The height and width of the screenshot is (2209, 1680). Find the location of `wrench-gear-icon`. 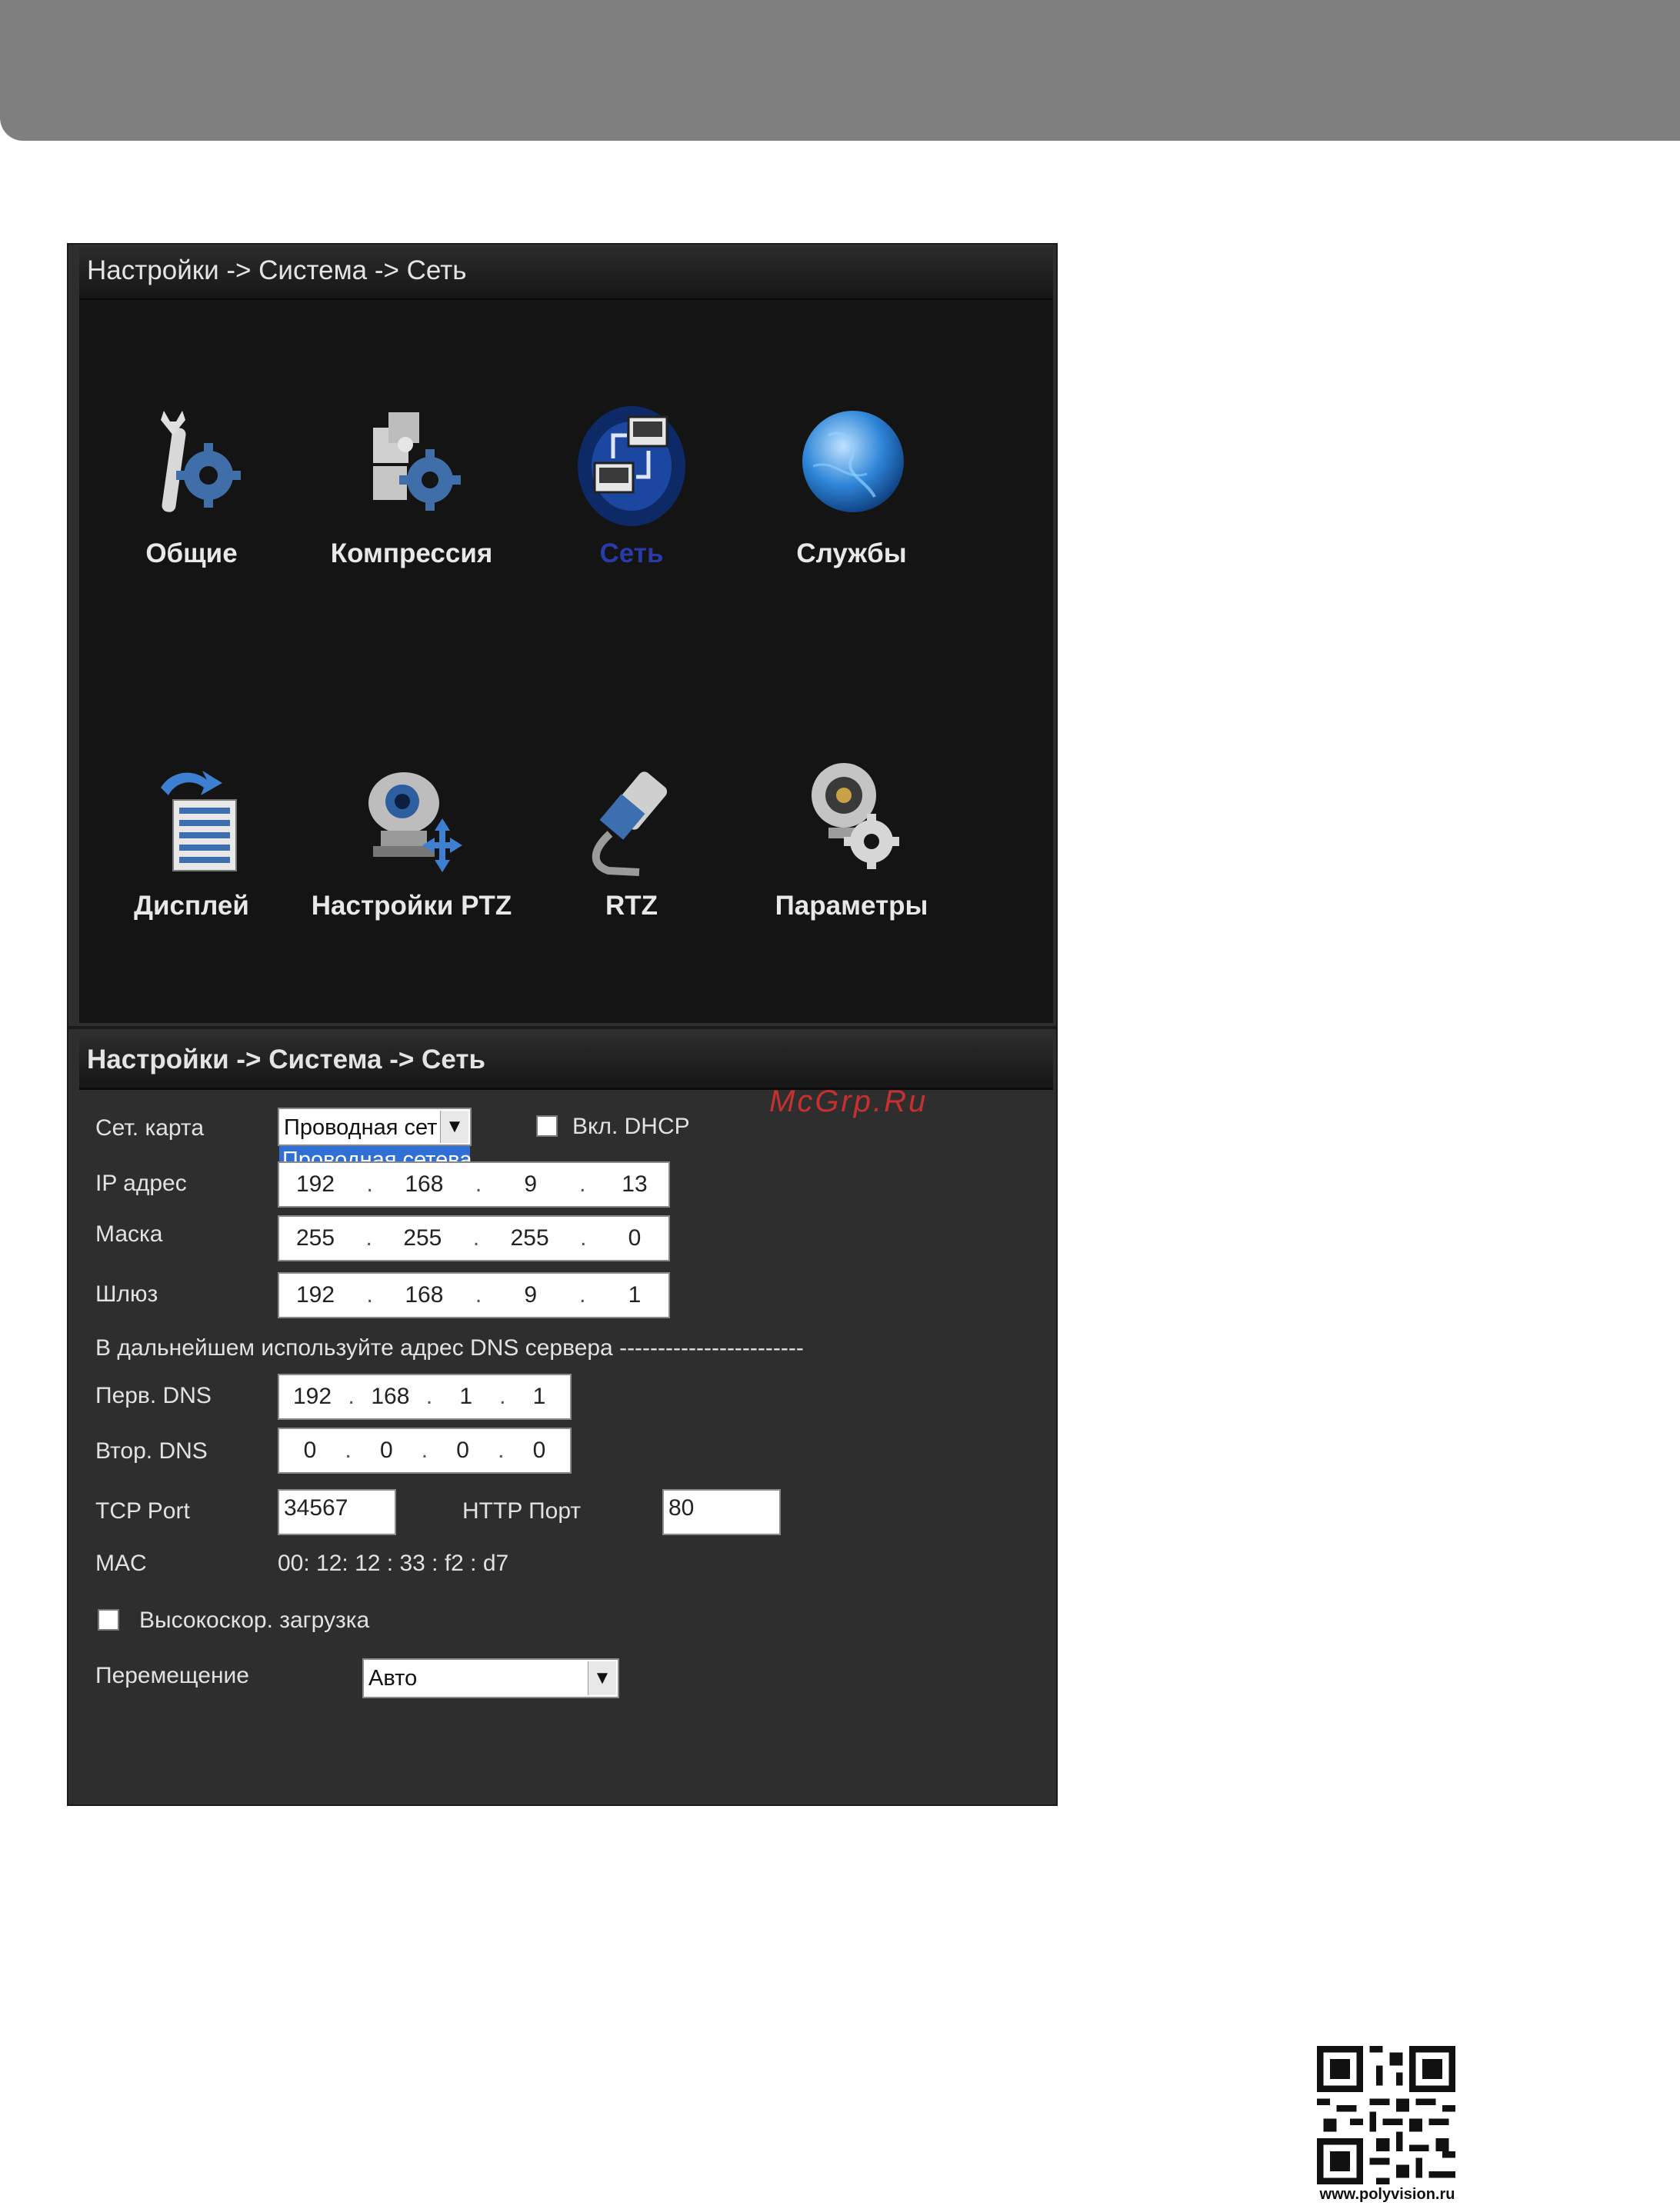

wrench-gear-icon is located at coordinates (201, 462).